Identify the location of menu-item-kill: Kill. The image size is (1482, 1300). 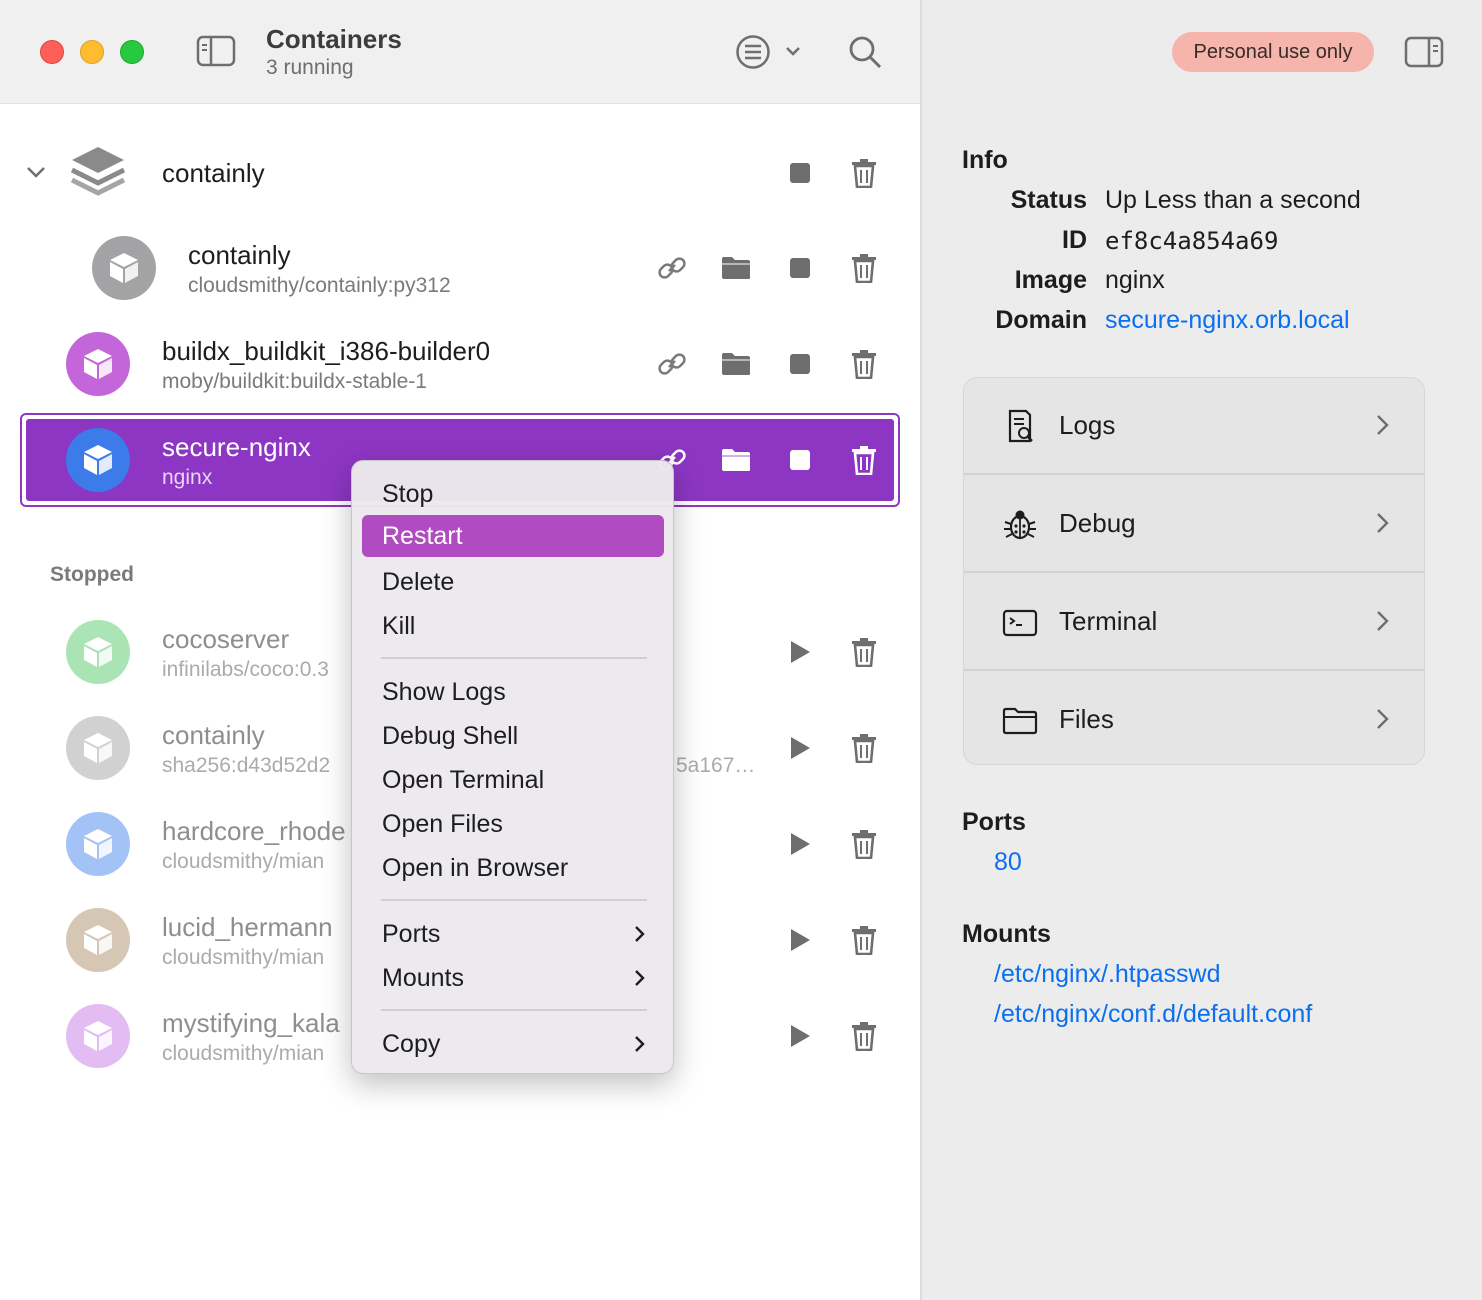
(513, 626).